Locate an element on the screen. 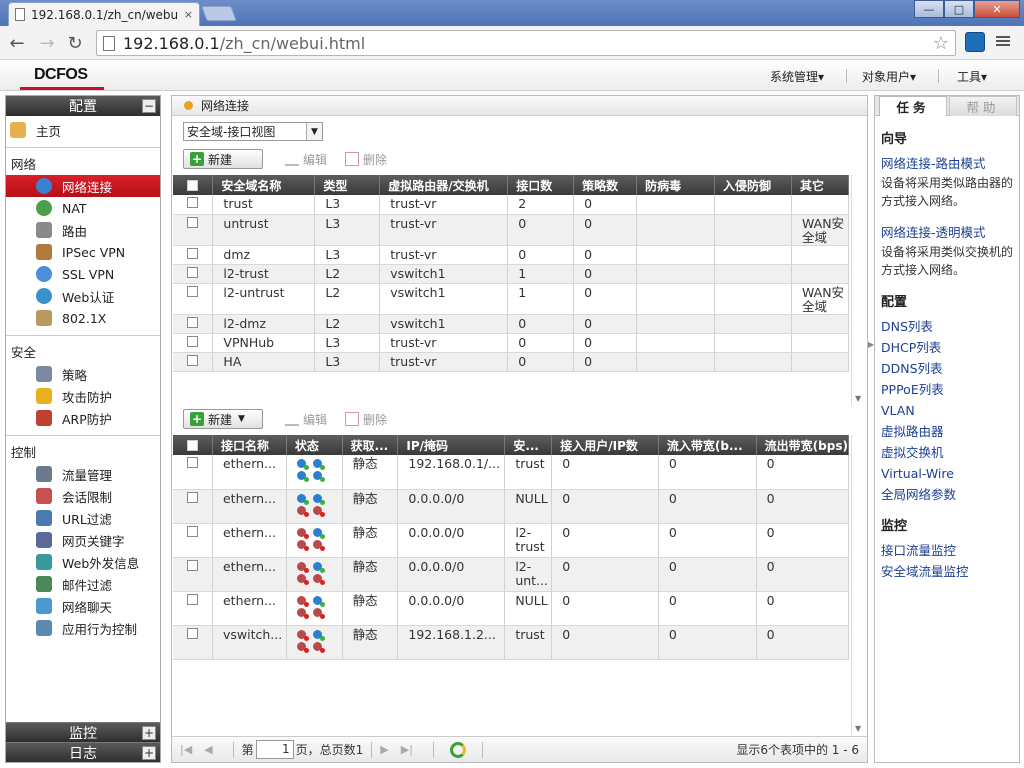 This screenshot has height=768, width=1024. monitor-link: 安全域流量监控 is located at coordinates (947, 571).